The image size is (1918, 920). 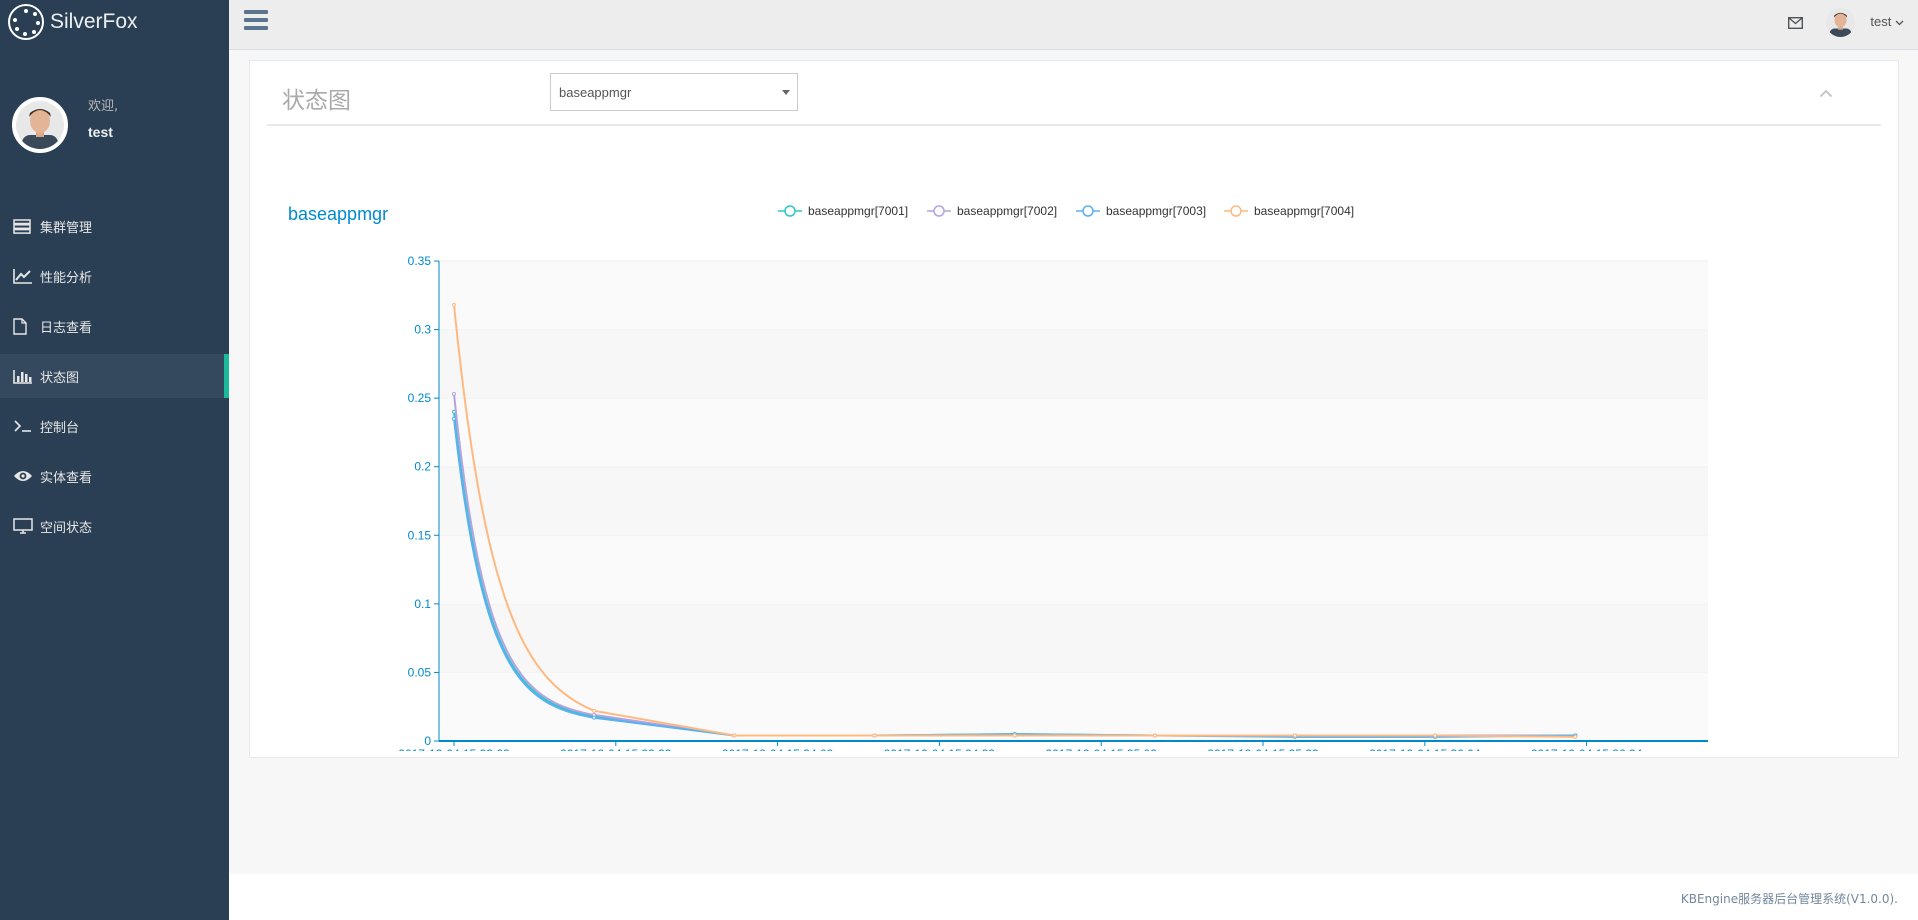 I want to click on monitor-icon, so click(x=24, y=526).